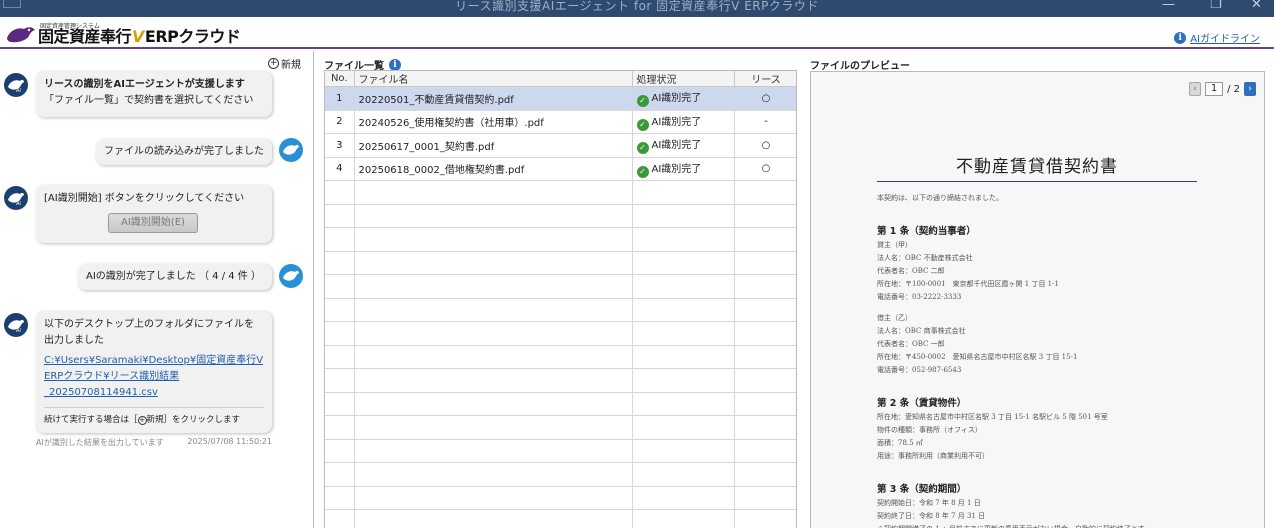 The image size is (1274, 528). I want to click on agent-avatar: AI, so click(16, 85).